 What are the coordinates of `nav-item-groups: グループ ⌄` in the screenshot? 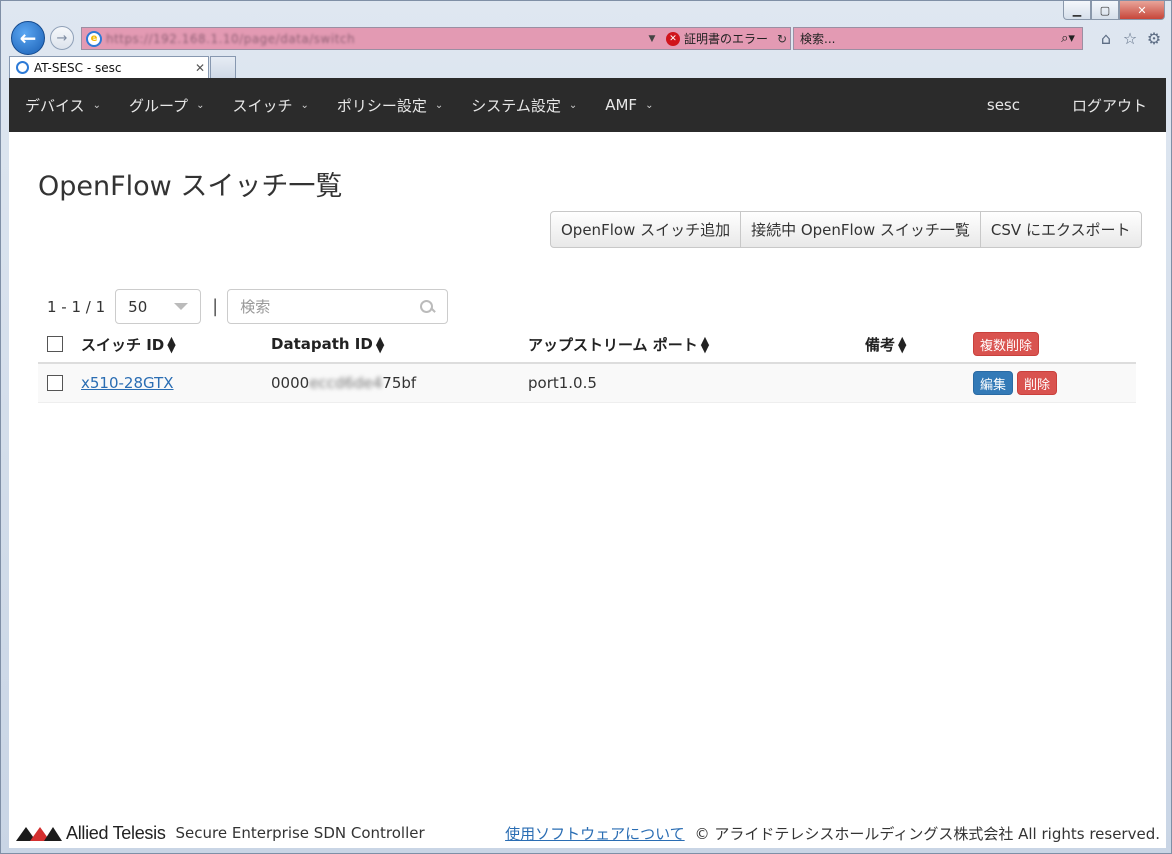 It's located at (165, 105).